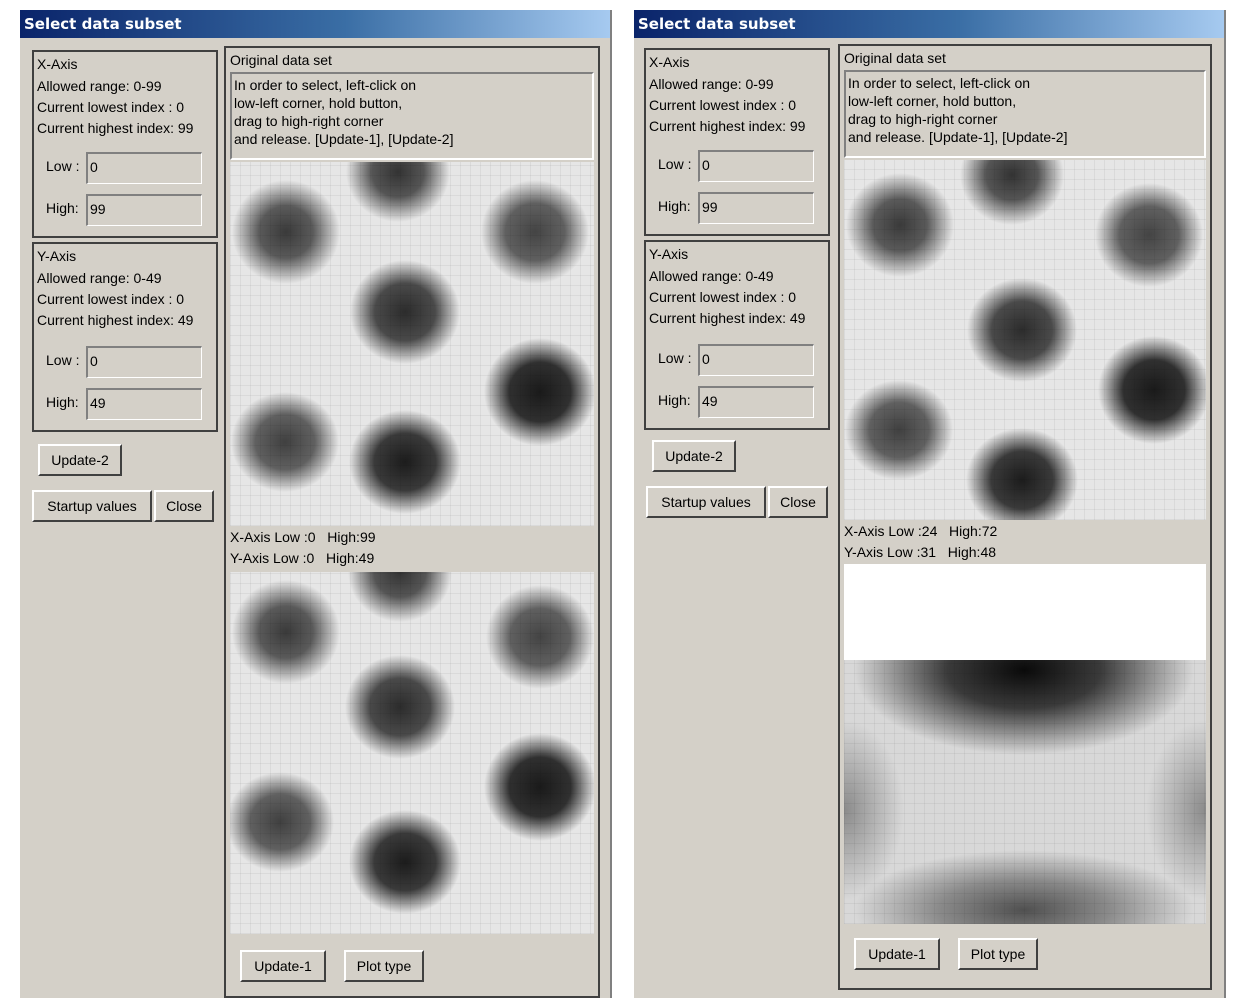 The width and height of the screenshot is (1233, 998). Describe the element at coordinates (1025, 612) in the screenshot. I see `blank-plot-area` at that location.